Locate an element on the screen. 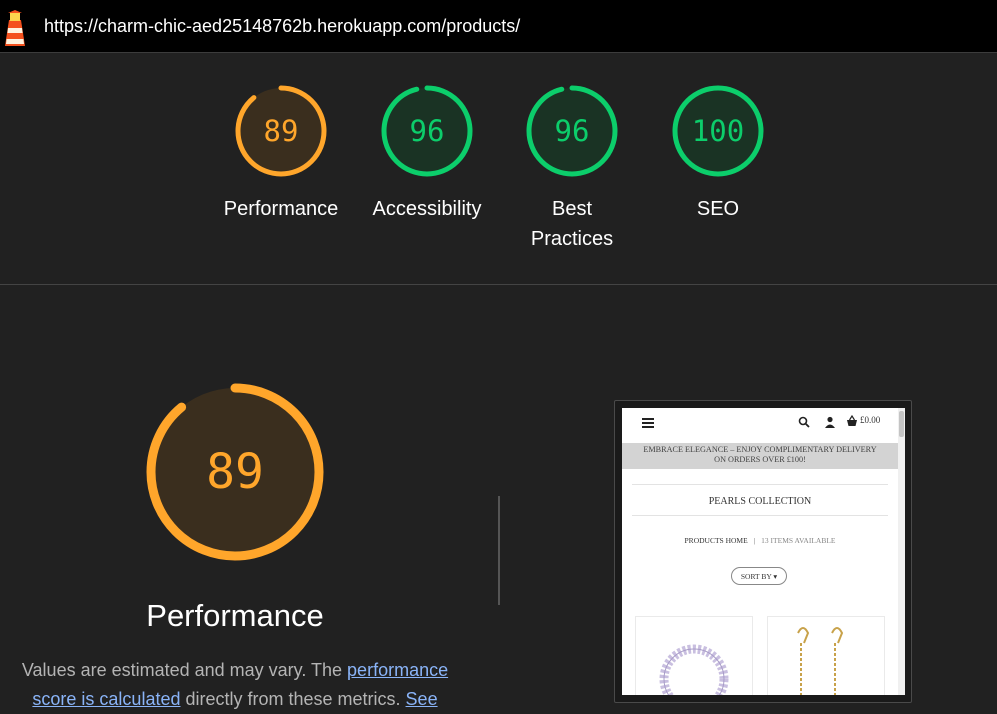 Image resolution: width=997 pixels, height=714 pixels. products-breadcrumb: PRODUCTS HOME | 13 ITEMS AVAILABLE is located at coordinates (760, 540).